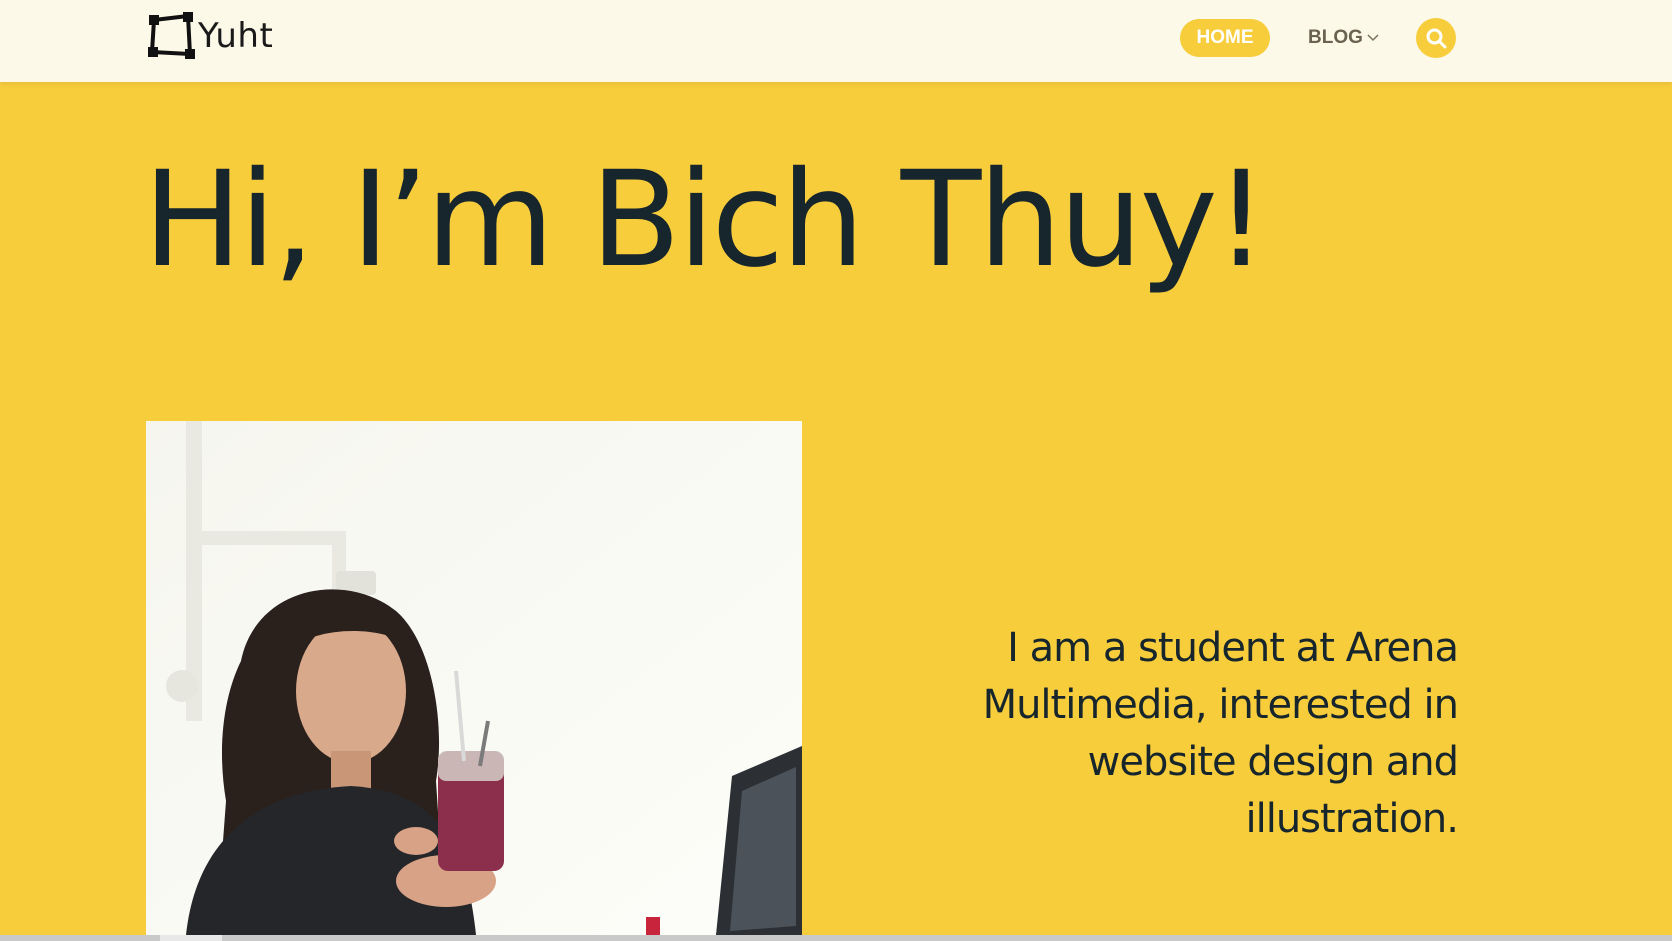  I want to click on chevron-down-icon, so click(1373, 38).